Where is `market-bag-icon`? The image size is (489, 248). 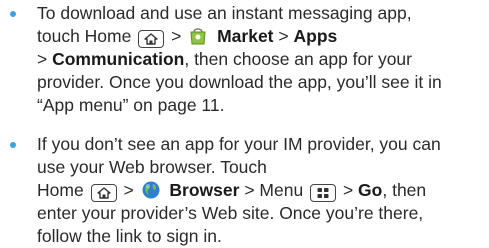 market-bag-icon is located at coordinates (198, 36).